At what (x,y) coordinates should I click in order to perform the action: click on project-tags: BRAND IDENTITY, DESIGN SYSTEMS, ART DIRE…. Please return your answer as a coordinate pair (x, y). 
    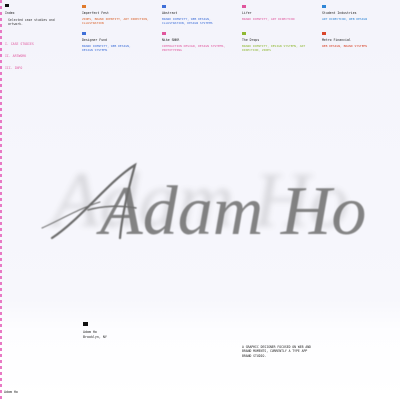
    Looking at the image, I should click on (274, 48).